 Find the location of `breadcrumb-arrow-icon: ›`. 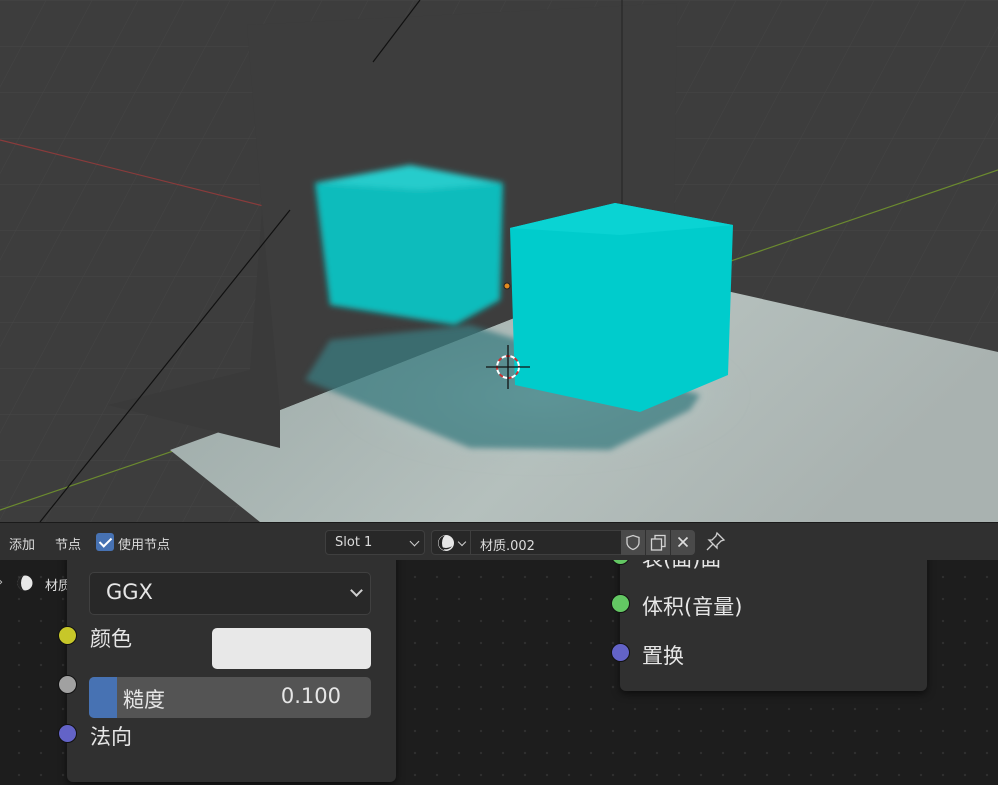

breadcrumb-arrow-icon: › is located at coordinates (1, 582).